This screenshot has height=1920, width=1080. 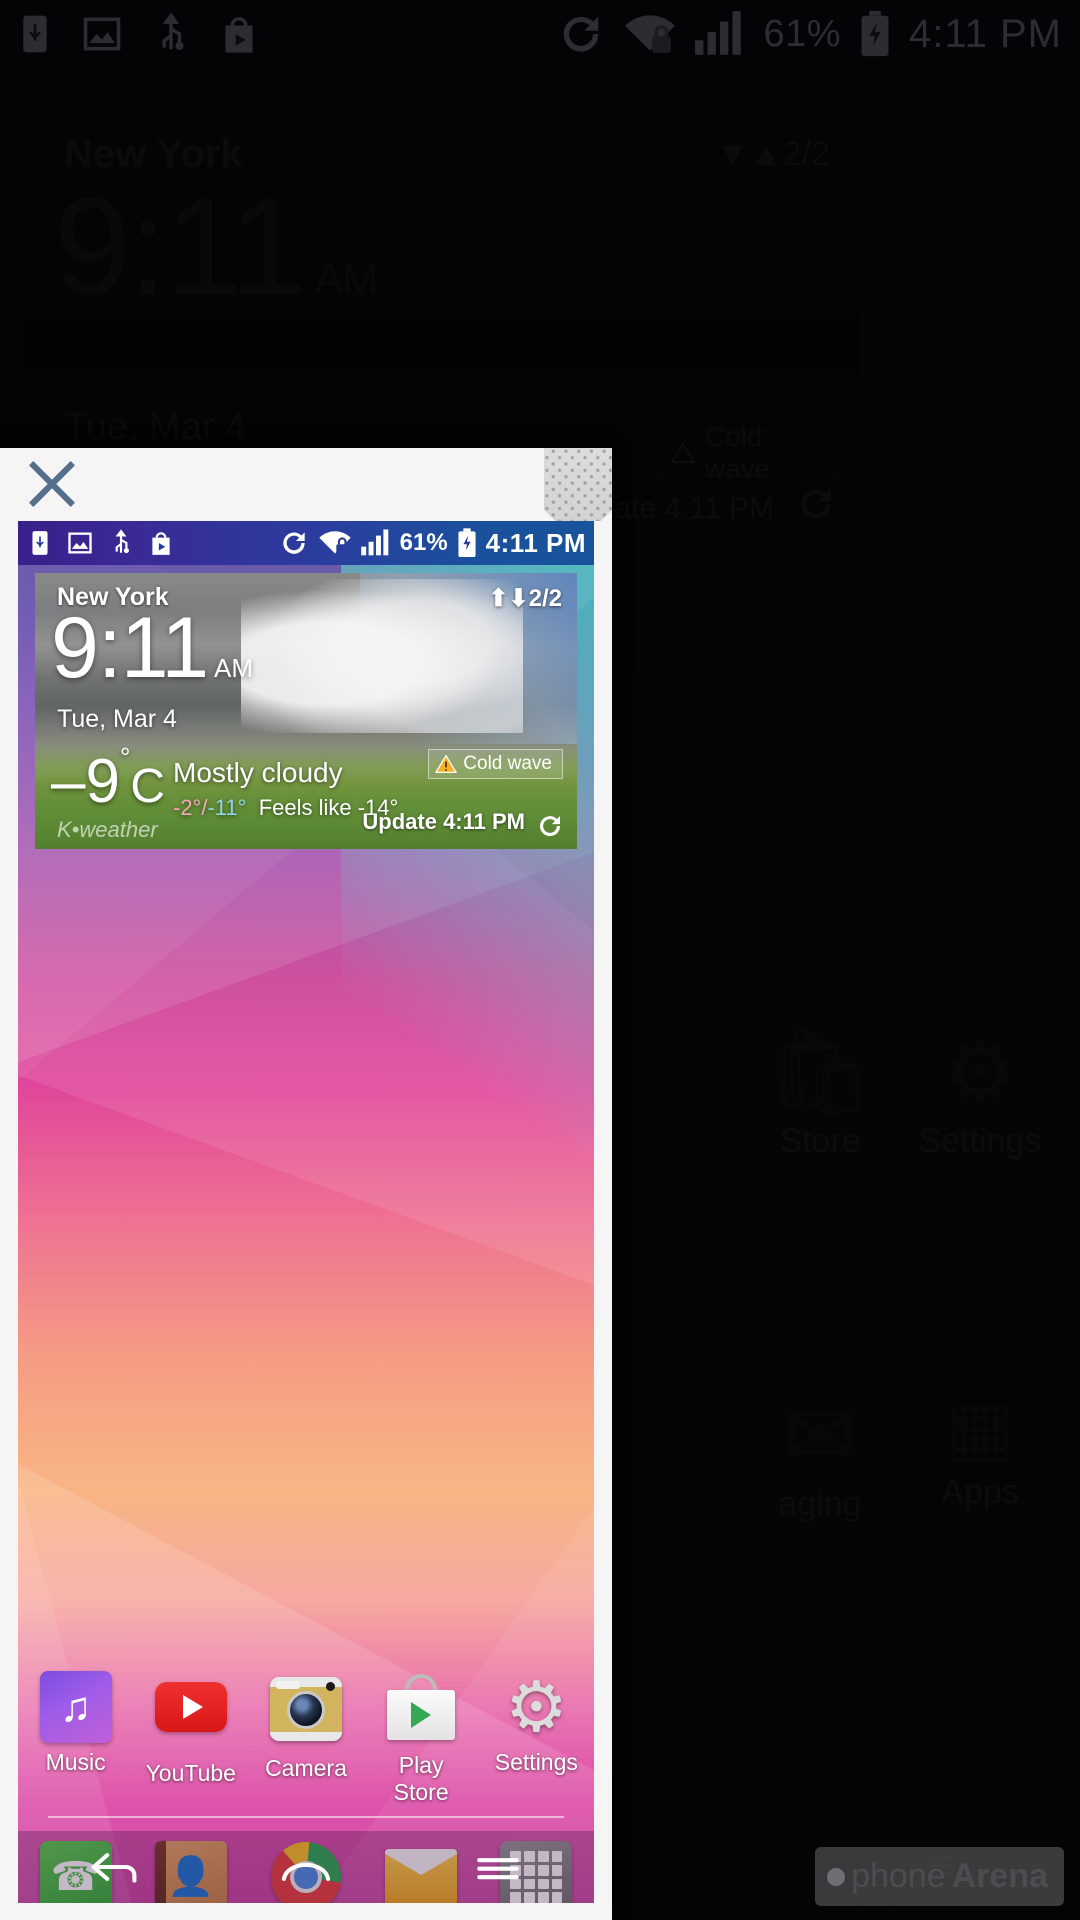 I want to click on app-play-store: Play Store, so click(x=421, y=1738).